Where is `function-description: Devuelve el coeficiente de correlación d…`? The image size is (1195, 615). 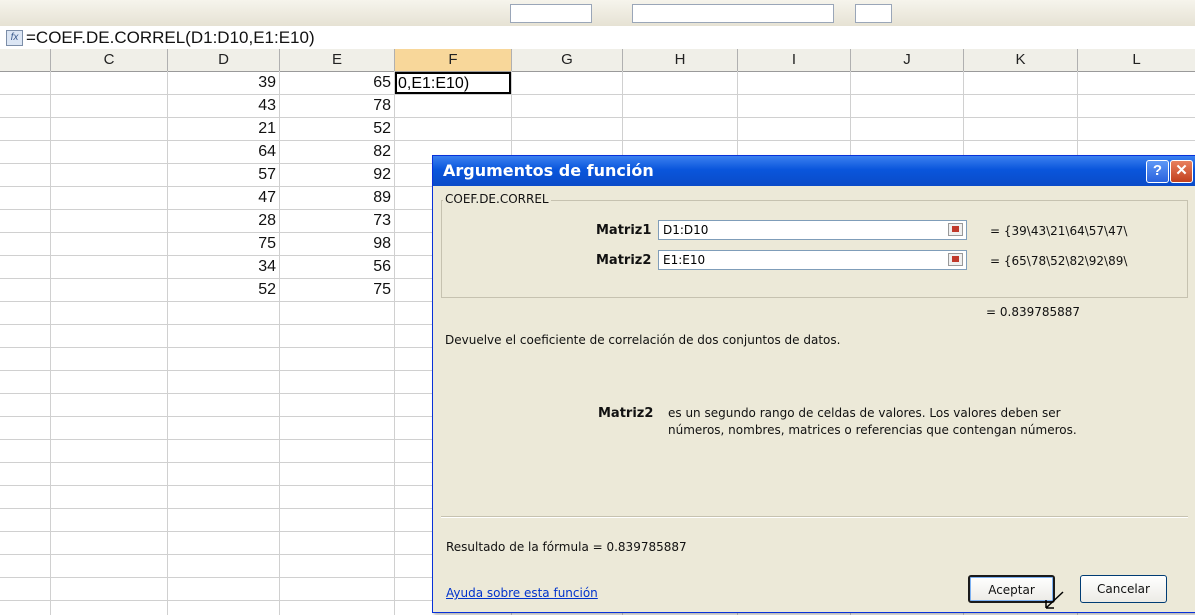
function-description: Devuelve el coeficiente de correlación d… is located at coordinates (643, 340).